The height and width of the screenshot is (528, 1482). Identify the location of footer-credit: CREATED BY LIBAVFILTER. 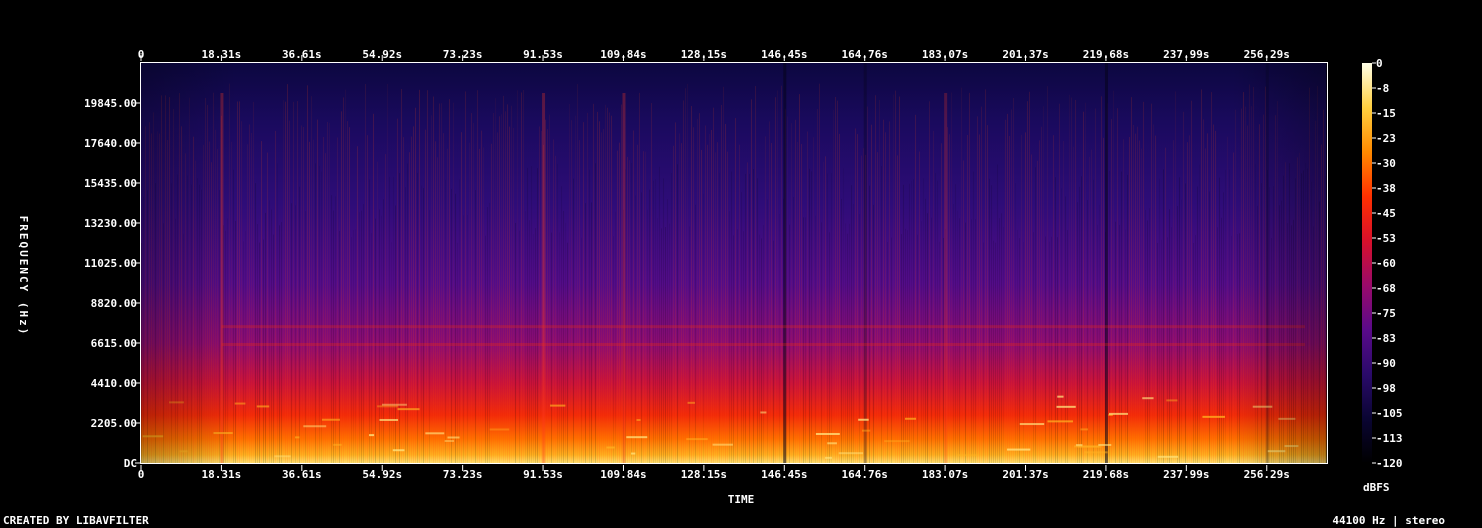
(76, 520).